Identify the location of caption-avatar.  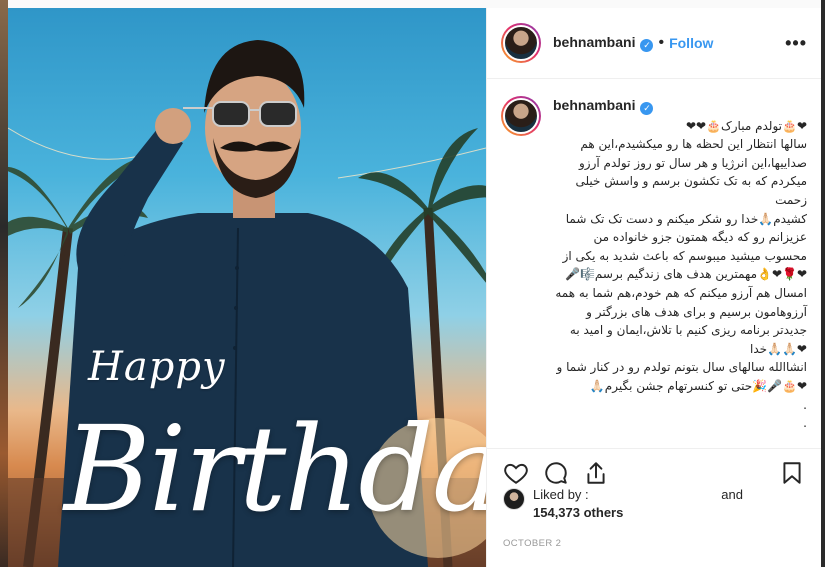
(521, 116).